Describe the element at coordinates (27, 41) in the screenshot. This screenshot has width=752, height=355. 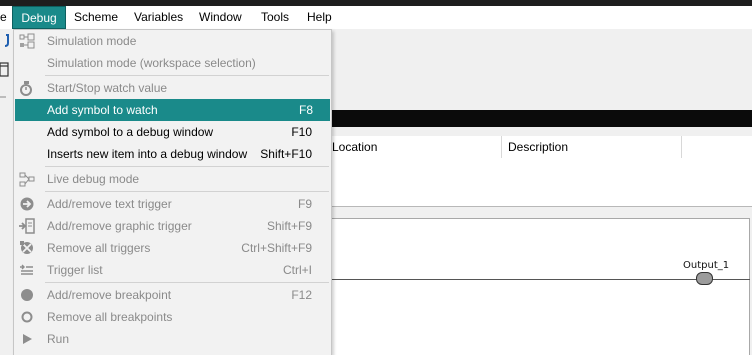
I see `simulation-mode-icon` at that location.